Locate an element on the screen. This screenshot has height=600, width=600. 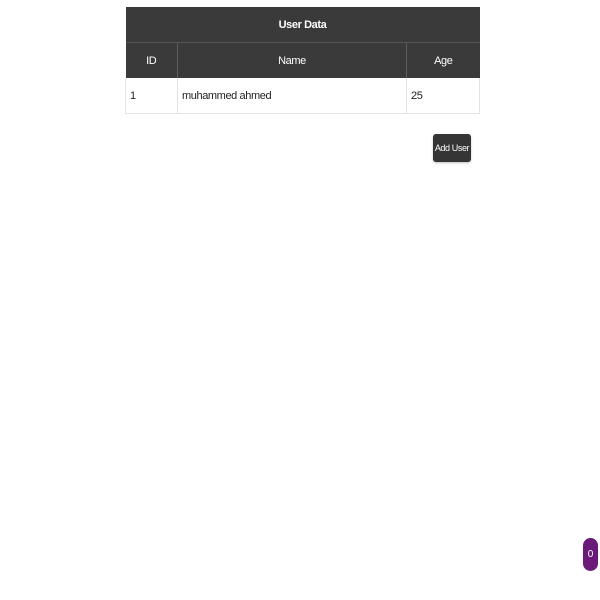
counter-badge: 0 is located at coordinates (590, 554).